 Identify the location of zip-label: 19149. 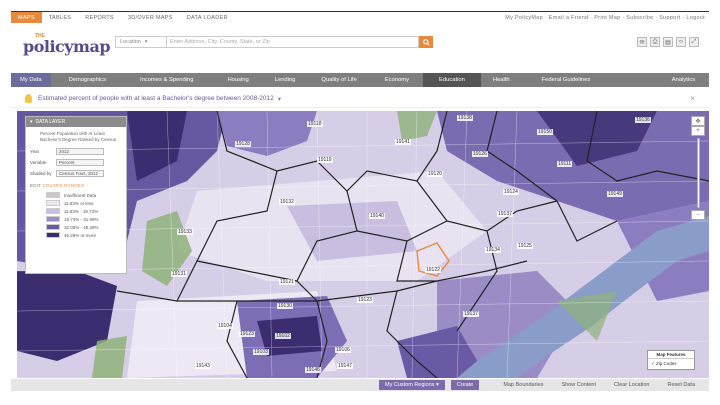
(615, 194).